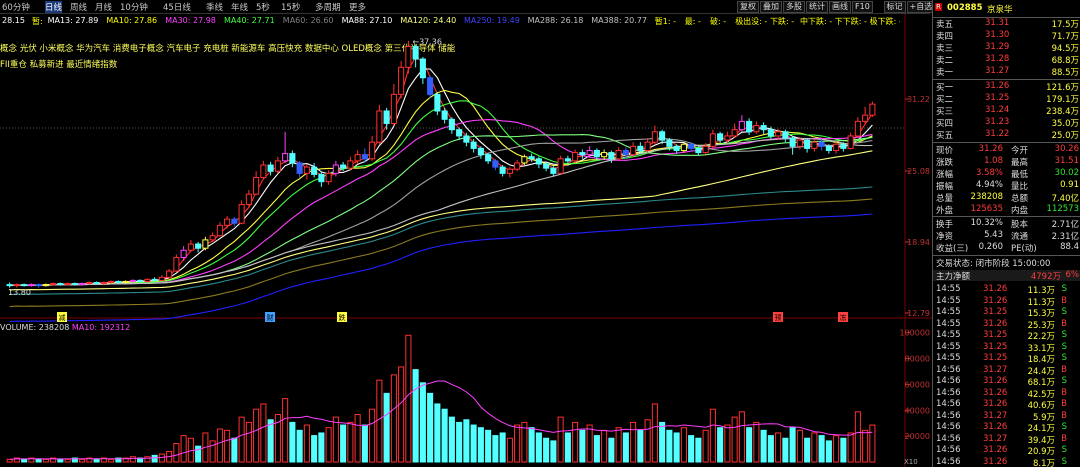 Image resolution: width=1080 pixels, height=467 pixels. I want to click on bid-price: 31.26, so click(997, 86).